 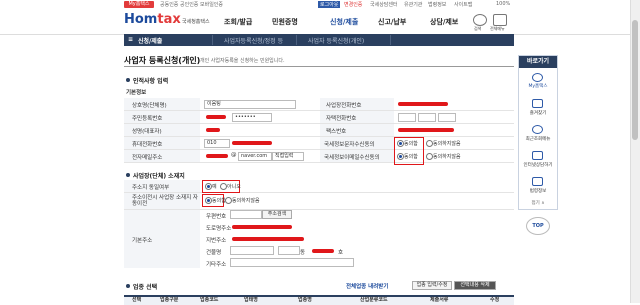 What do you see at coordinates (432, 285) in the screenshot?
I see `industry-edit-button: 업종 입력/수정` at bounding box center [432, 285].